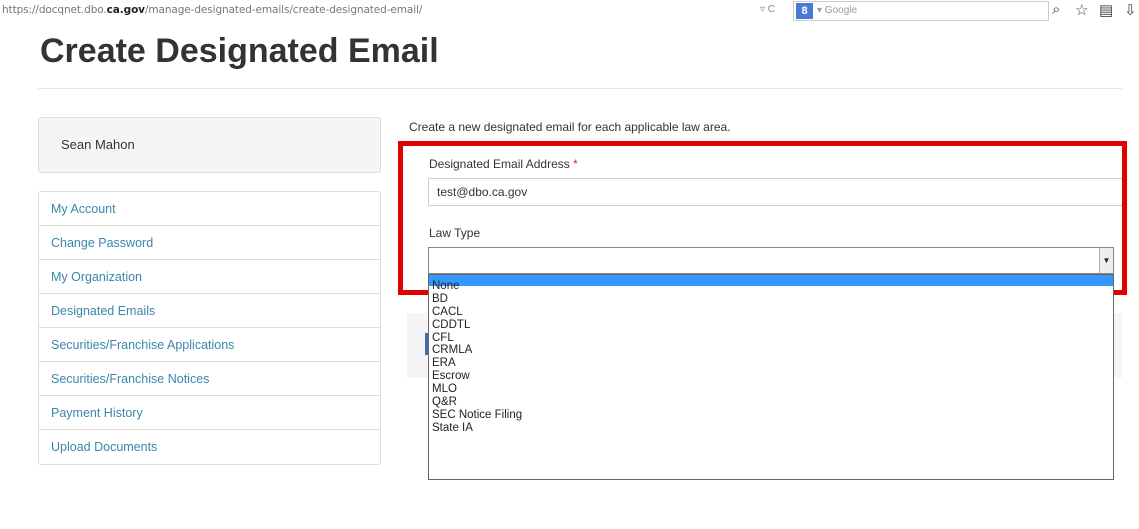  What do you see at coordinates (837, 10) in the screenshot?
I see `search-placeholder: ▾ Google` at bounding box center [837, 10].